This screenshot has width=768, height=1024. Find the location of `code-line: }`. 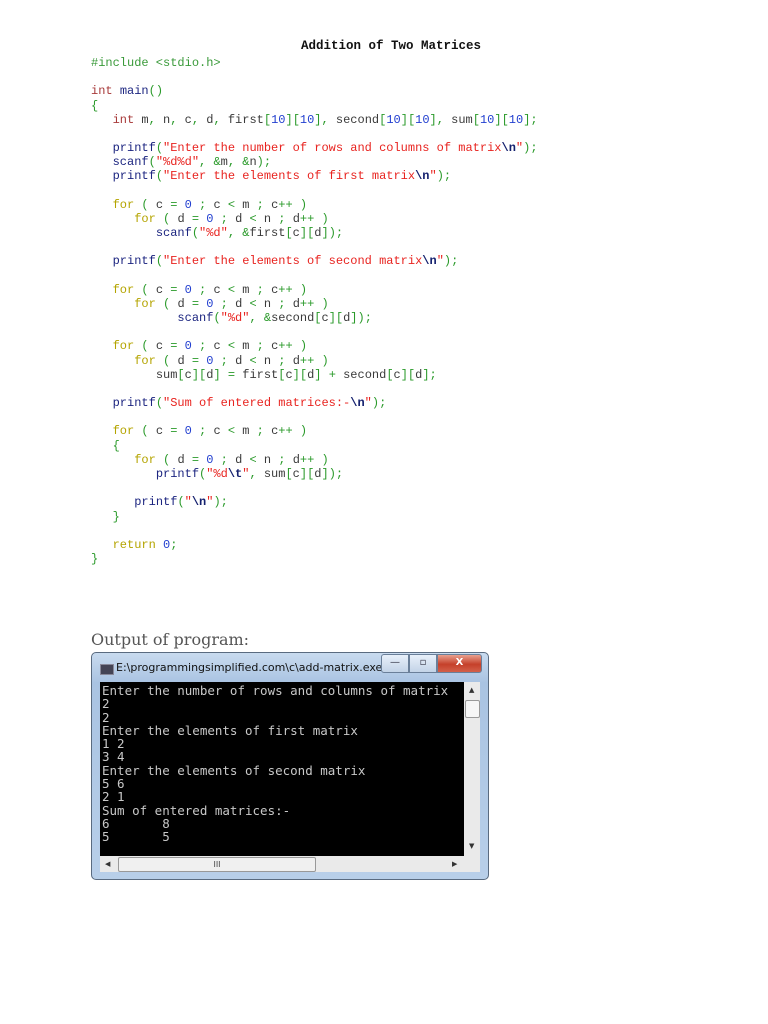

code-line: } is located at coordinates (314, 517).